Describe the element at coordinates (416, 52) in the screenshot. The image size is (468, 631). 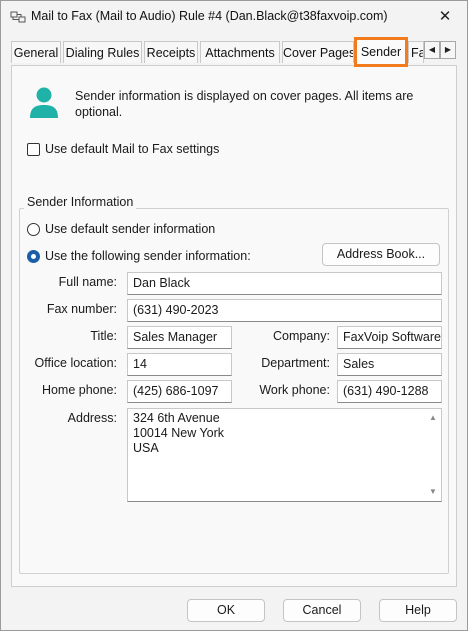
I see `tab-fax-partial: Fa` at that location.